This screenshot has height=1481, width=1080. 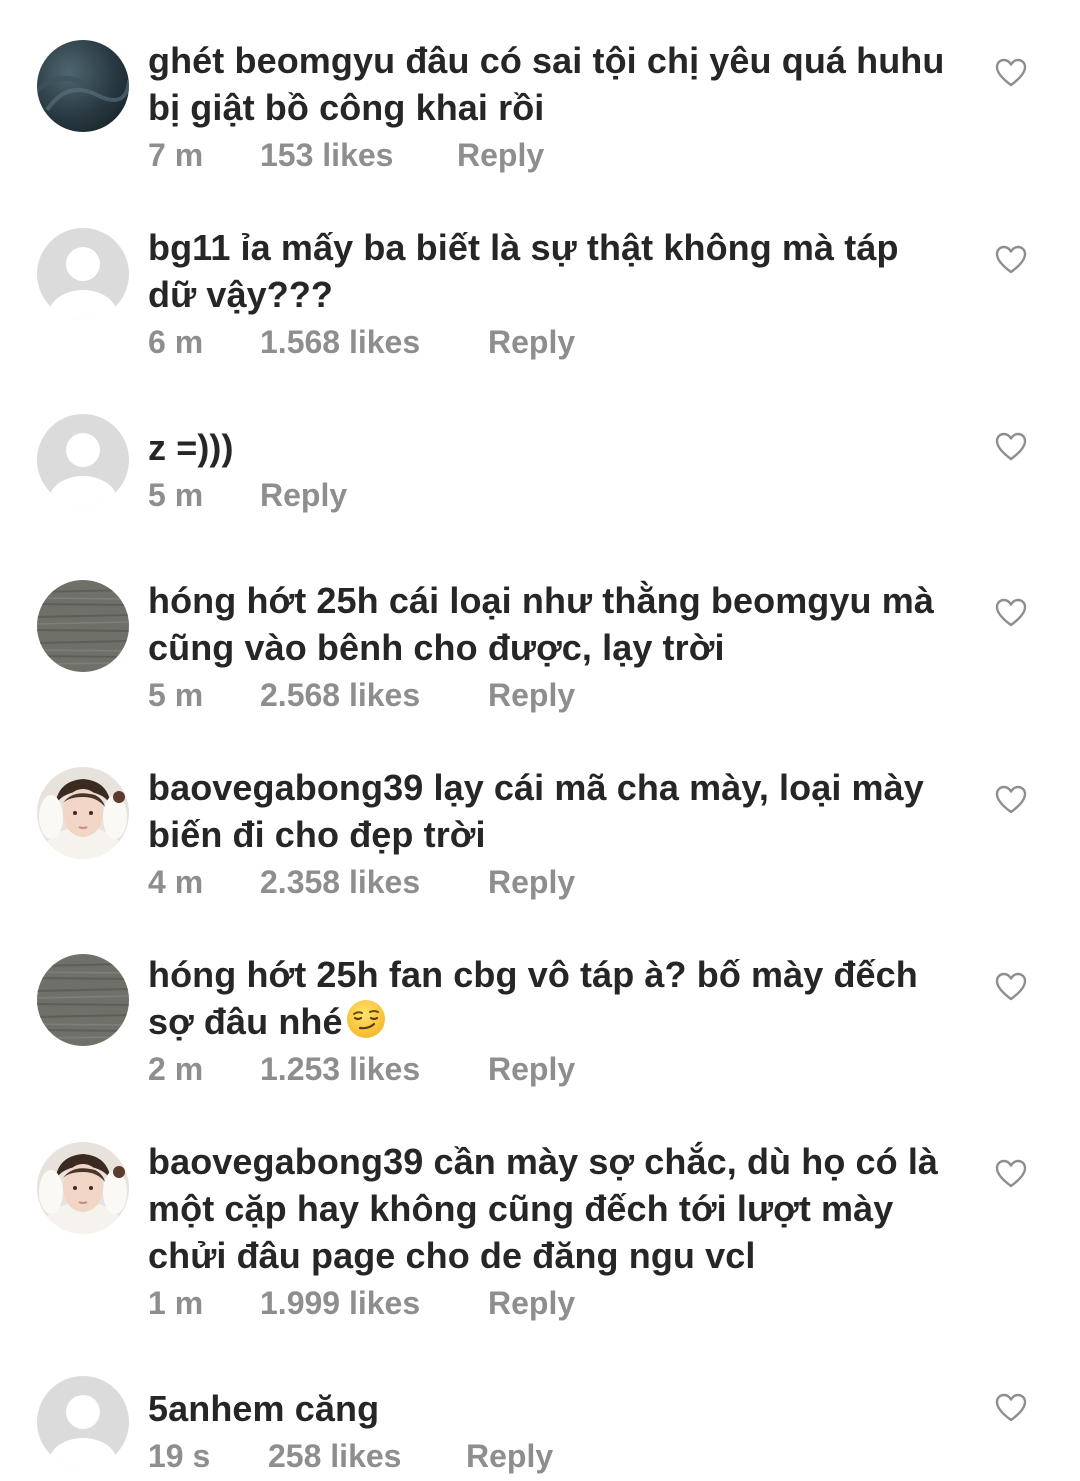 I want to click on comment-likes: 2.358 likes, so click(x=374, y=882).